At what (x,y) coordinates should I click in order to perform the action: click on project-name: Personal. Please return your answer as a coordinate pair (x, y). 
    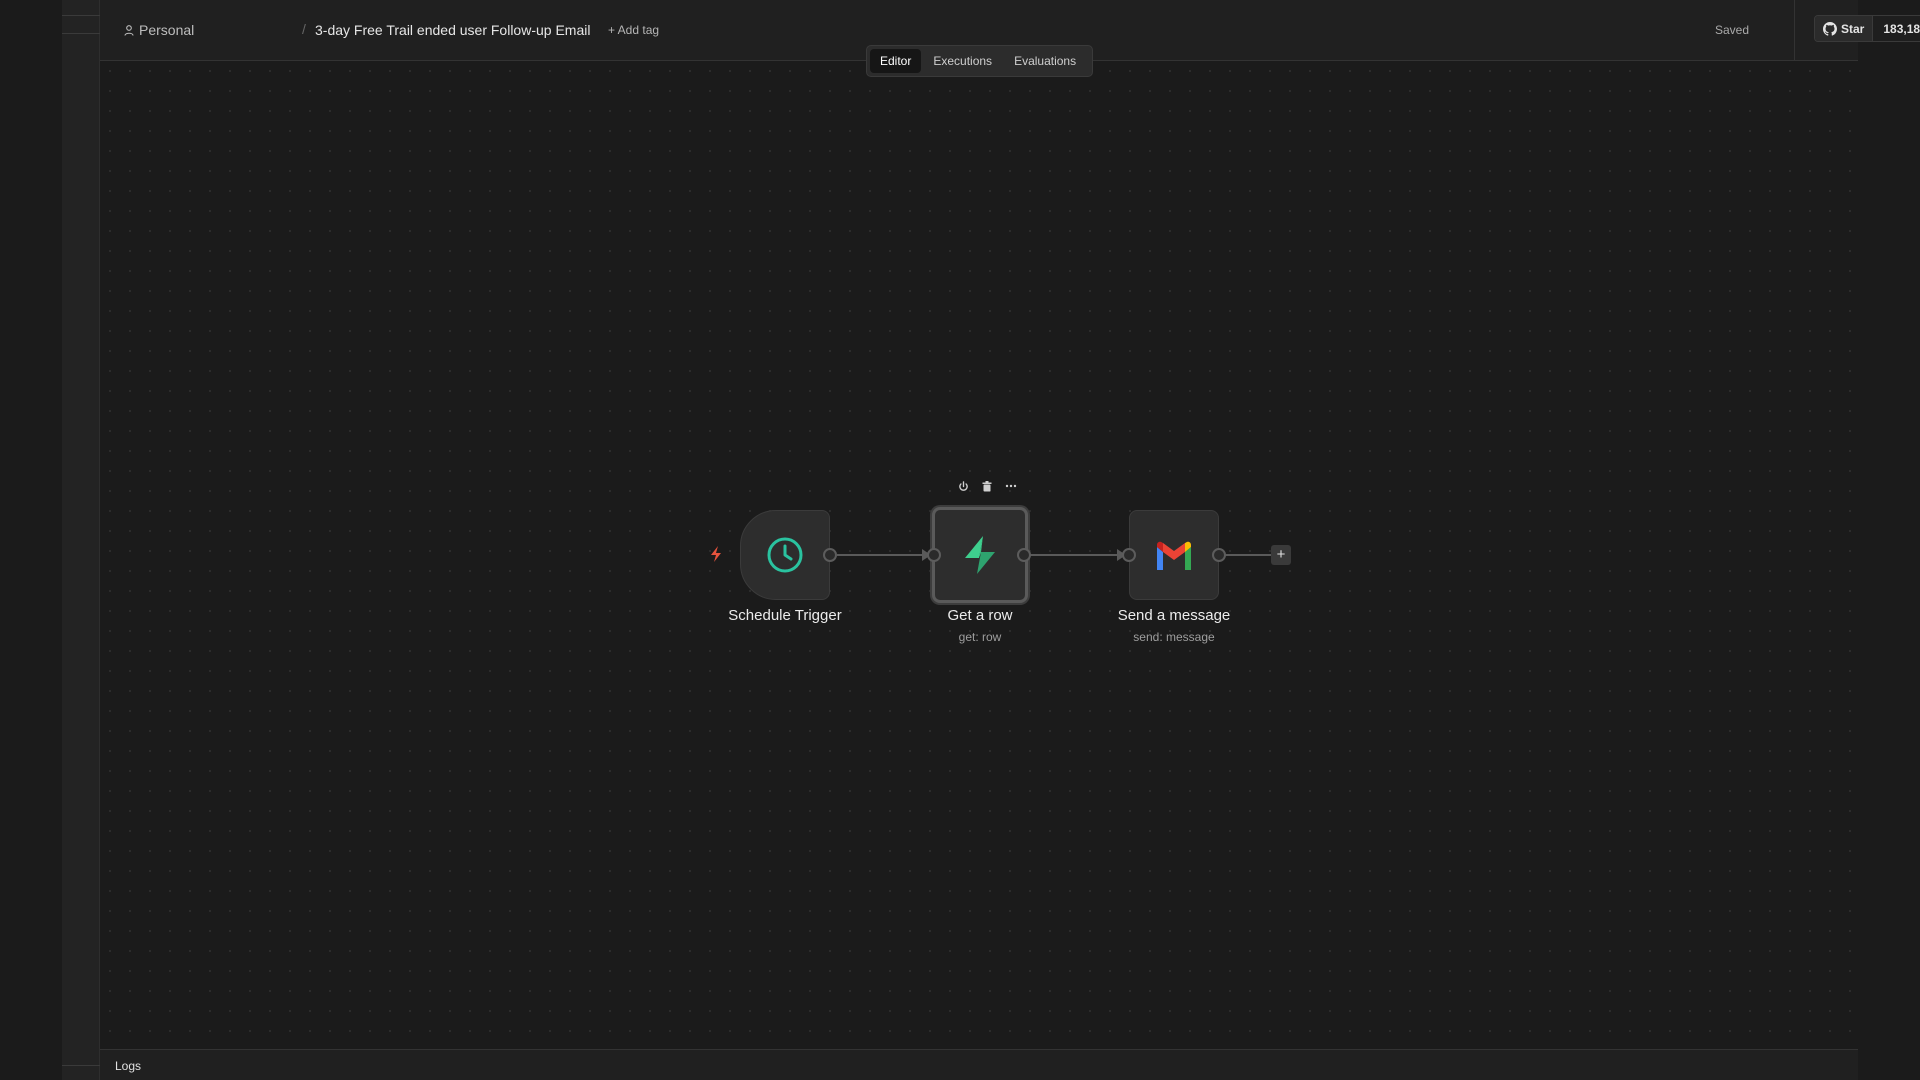
    Looking at the image, I should click on (167, 30).